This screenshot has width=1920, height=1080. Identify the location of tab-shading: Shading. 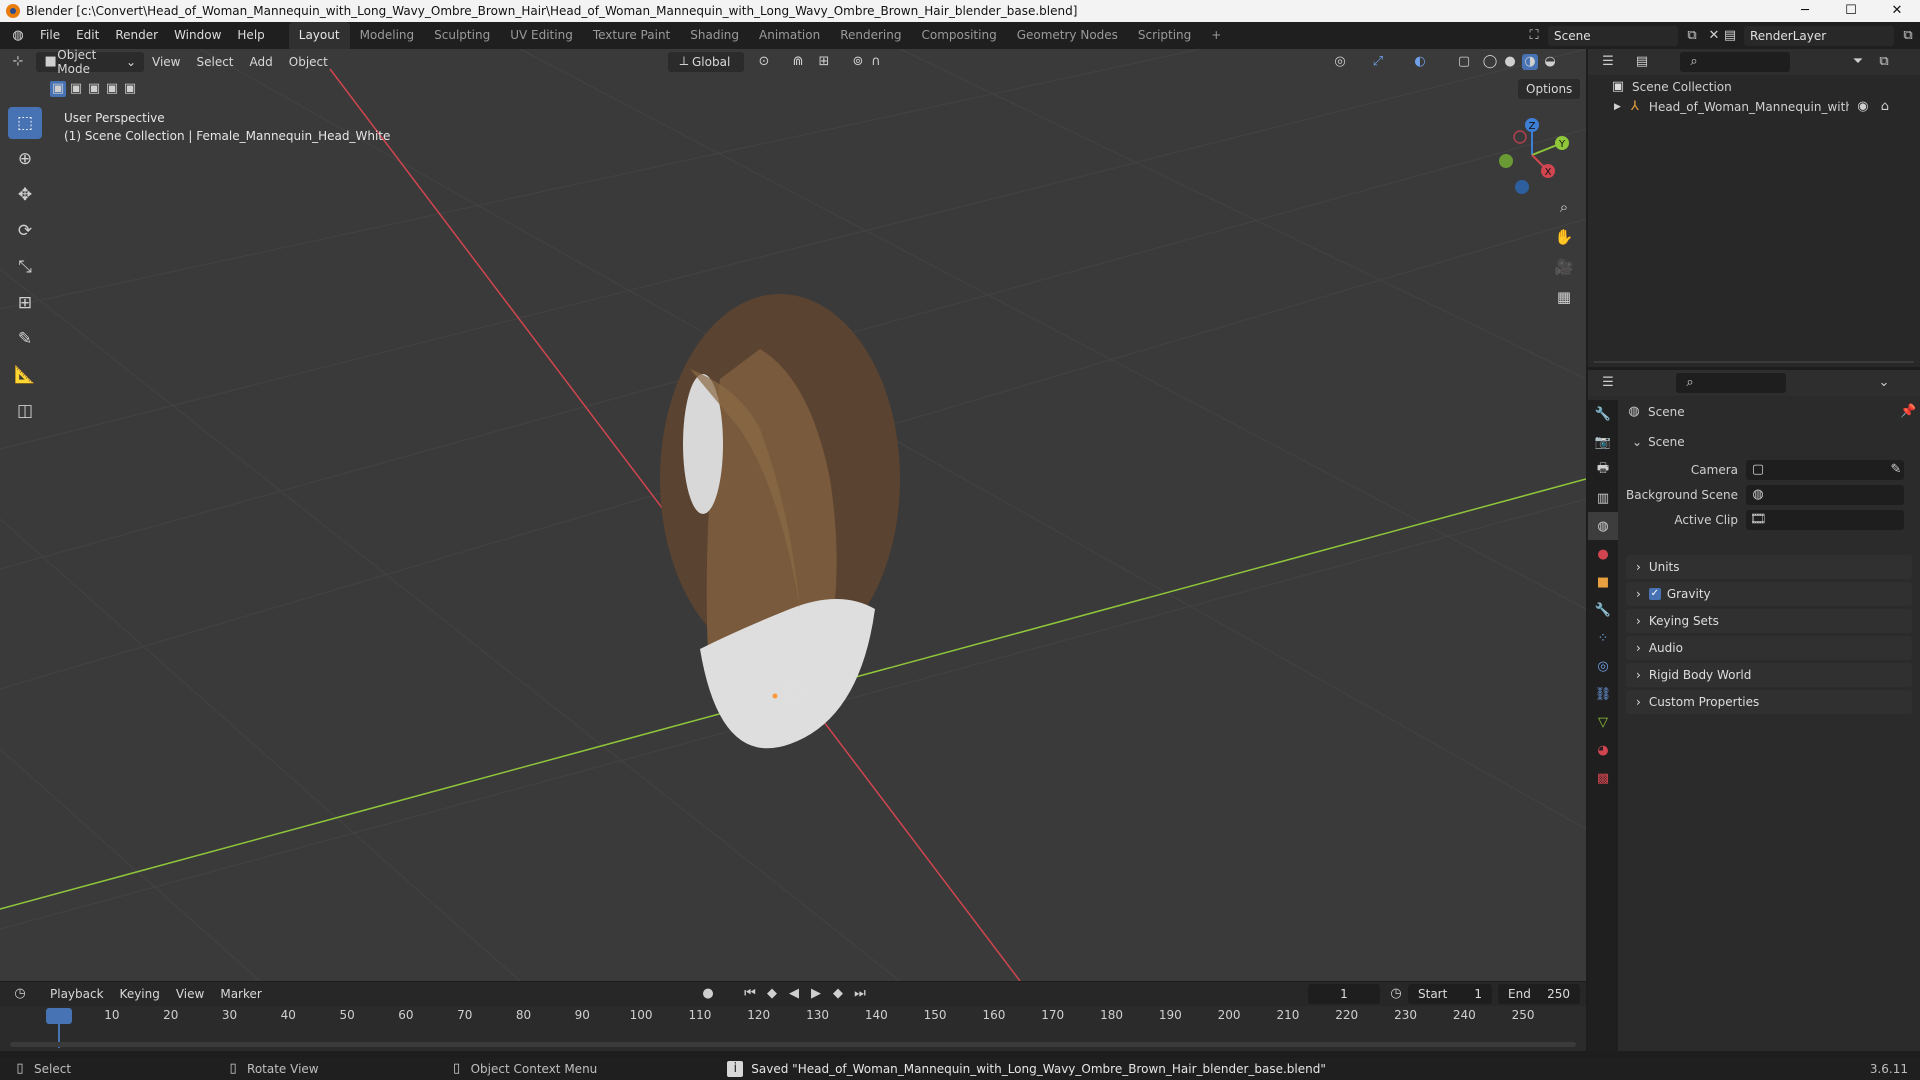
(714, 35).